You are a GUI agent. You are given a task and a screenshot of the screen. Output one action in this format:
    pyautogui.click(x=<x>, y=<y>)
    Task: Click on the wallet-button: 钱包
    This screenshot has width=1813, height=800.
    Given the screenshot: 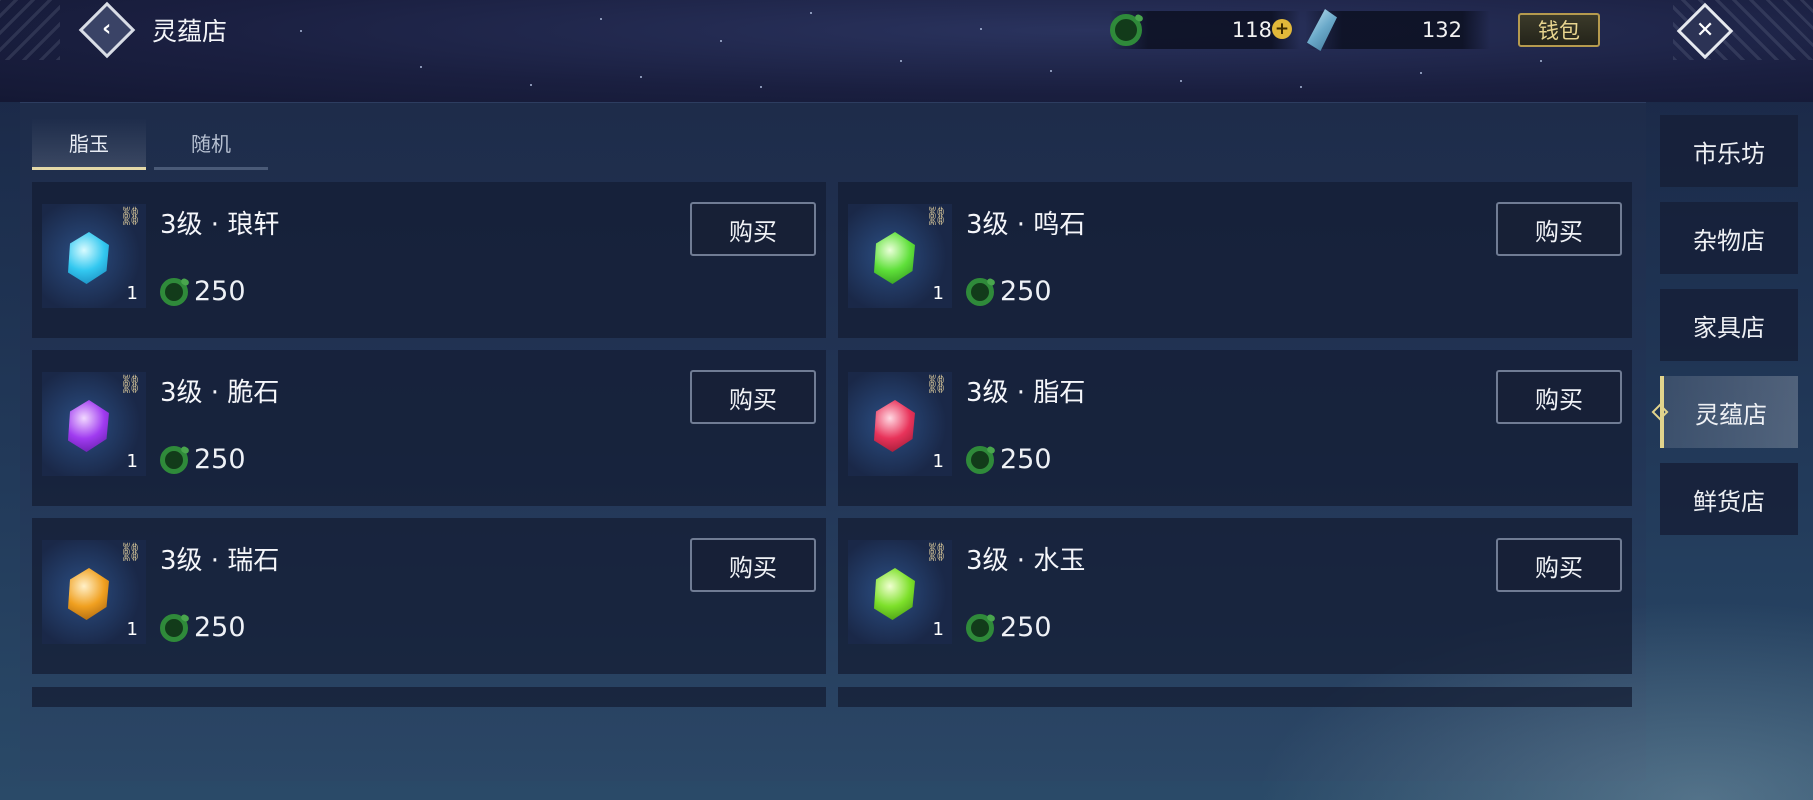 What is the action you would take?
    pyautogui.click(x=1559, y=30)
    